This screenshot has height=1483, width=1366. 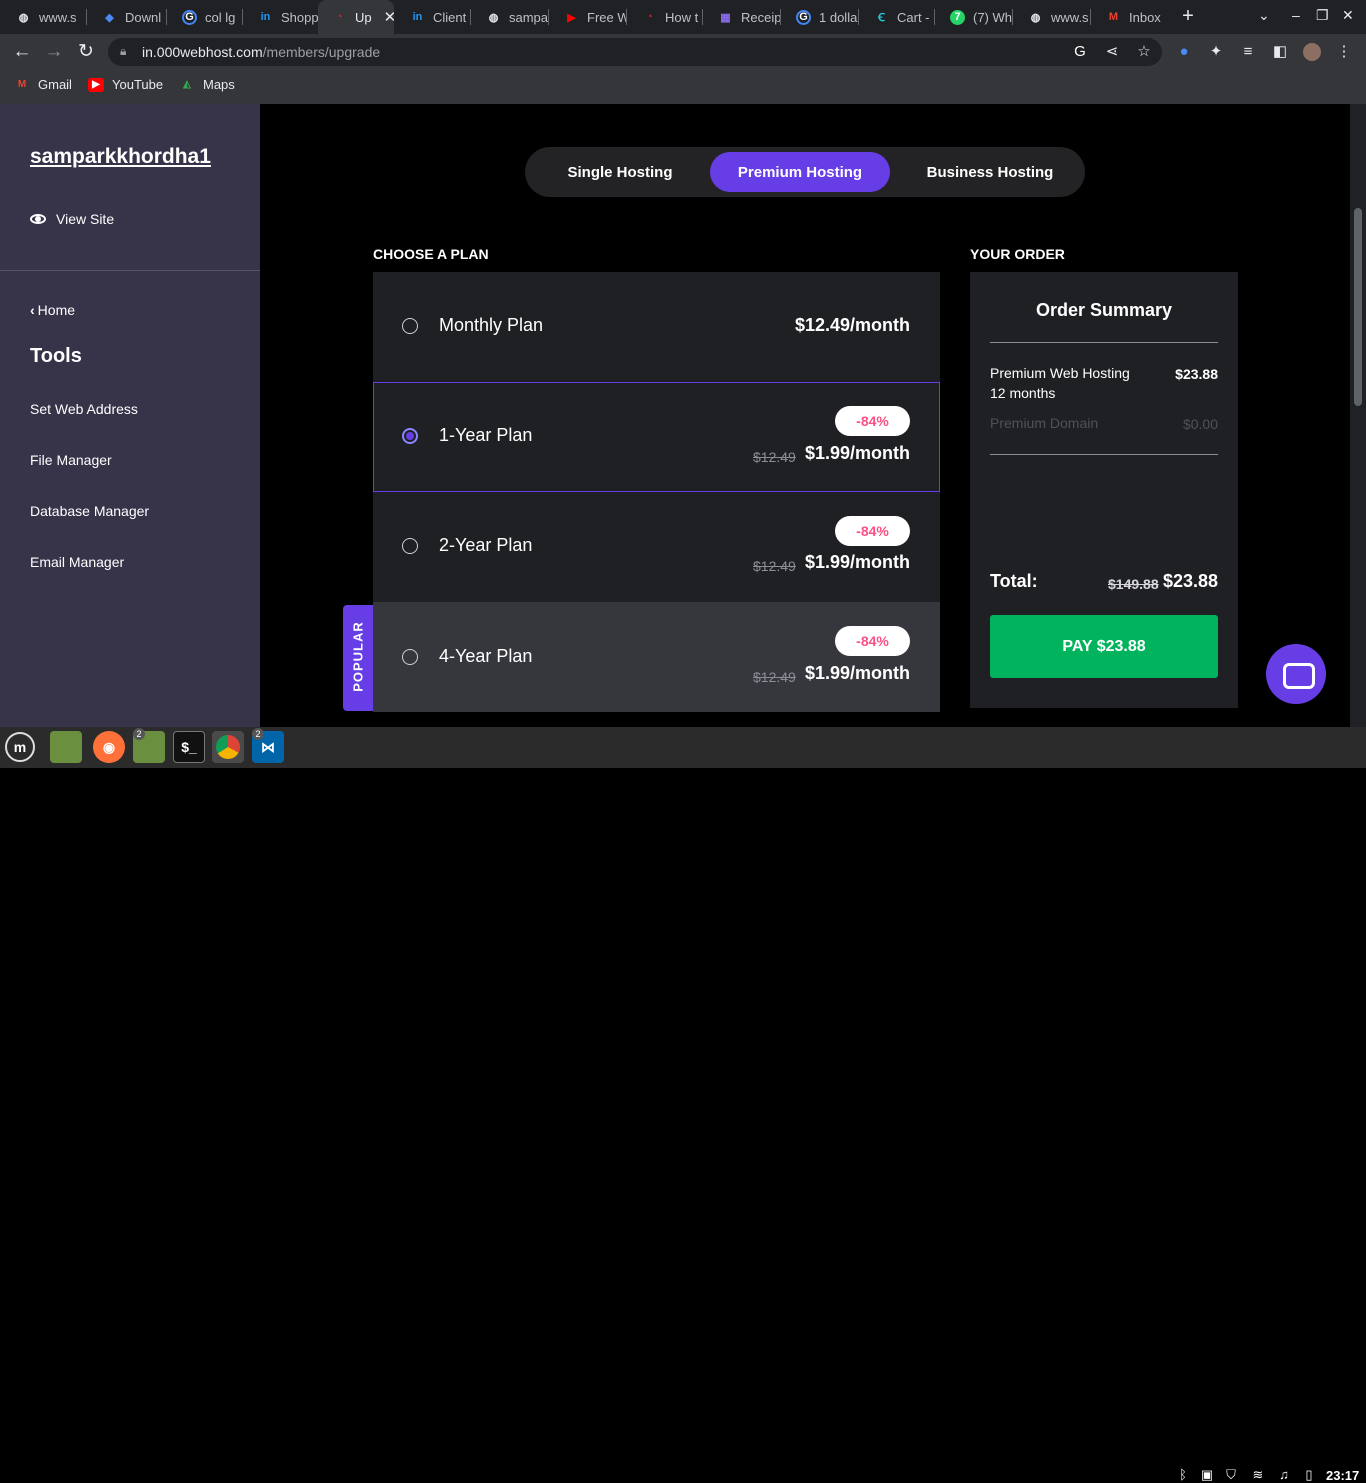 What do you see at coordinates (1322, 15) in the screenshot?
I see `restore-icon: ❐` at bounding box center [1322, 15].